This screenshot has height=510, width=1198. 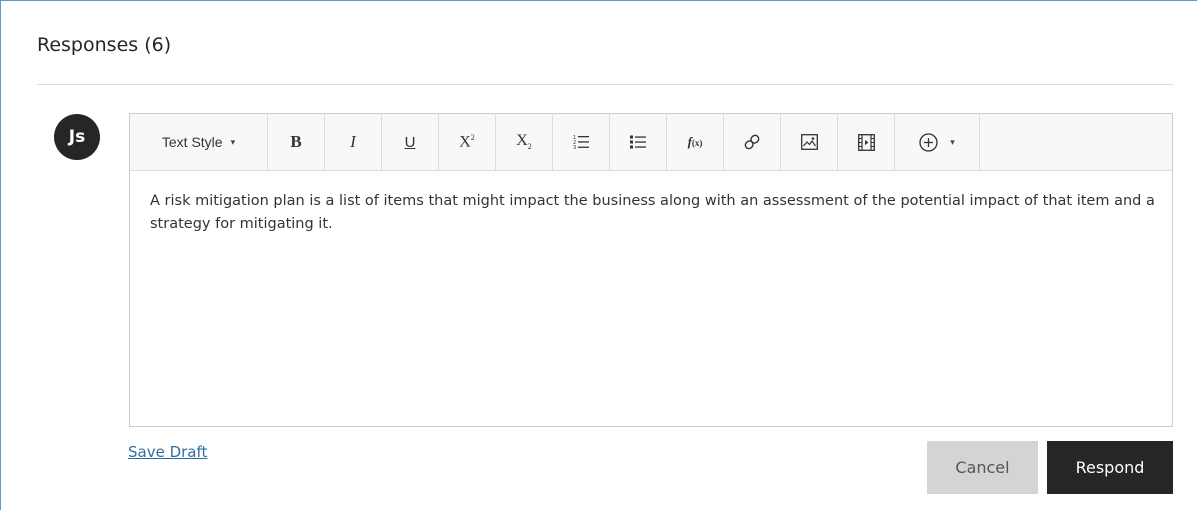 What do you see at coordinates (574, 147) in the screenshot?
I see `svg-text: 3` at bounding box center [574, 147].